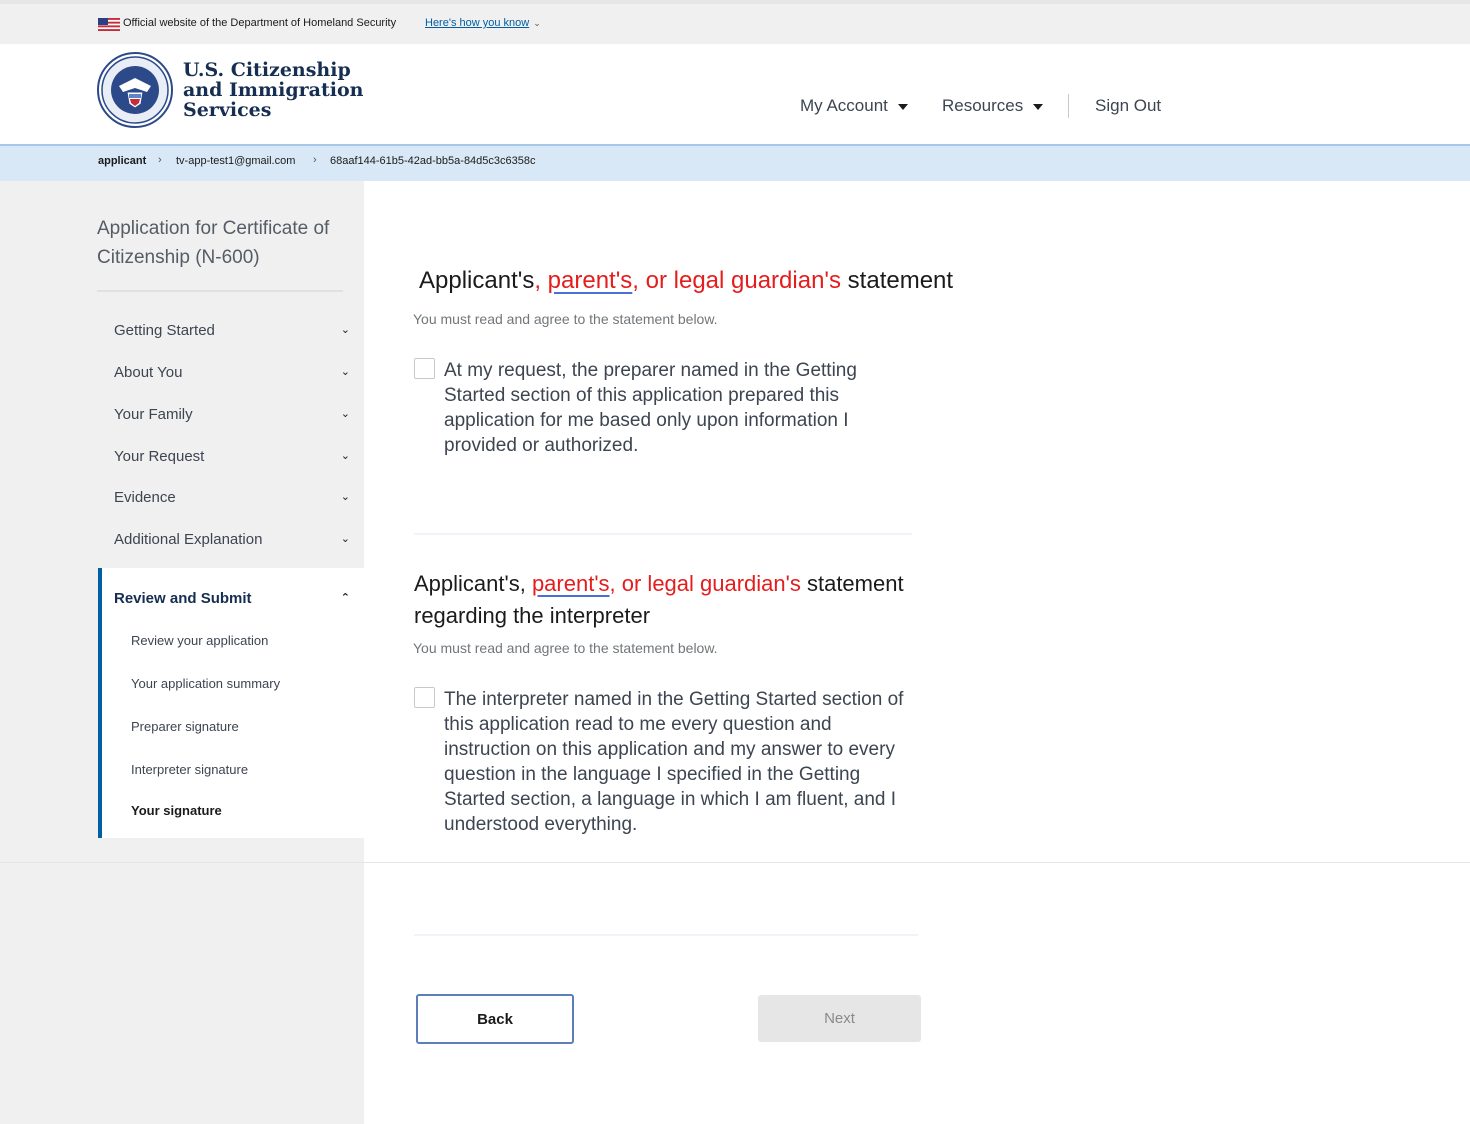 The height and width of the screenshot is (1124, 1470). What do you see at coordinates (235, 161) in the screenshot?
I see `breadcrumb-item-email: tv-app-test1@gmail.com` at bounding box center [235, 161].